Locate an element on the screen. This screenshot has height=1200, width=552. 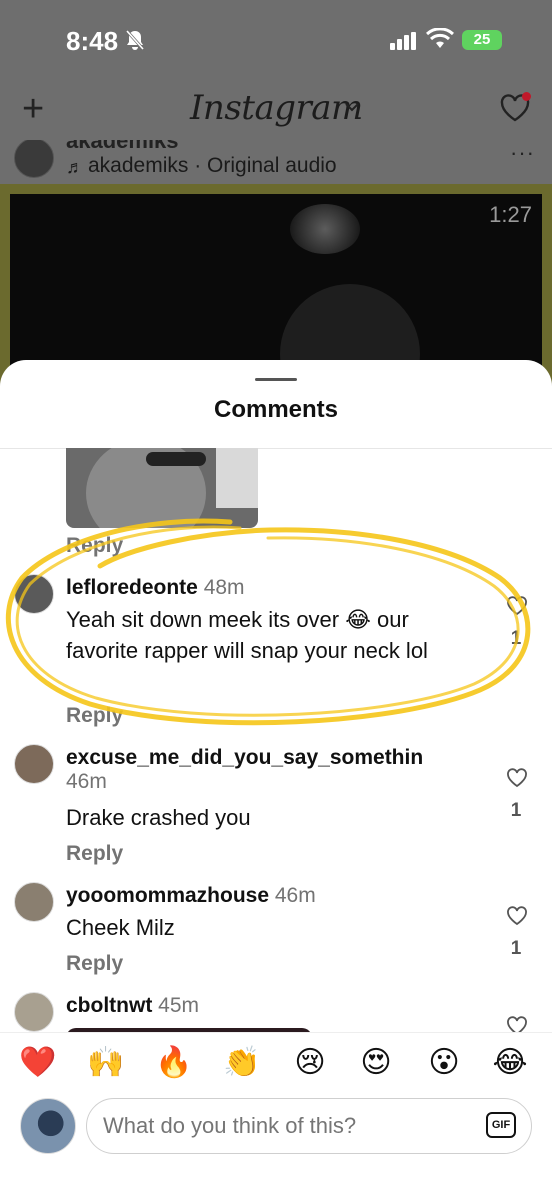
comment-username: lefloredeonte 48m is located at coordinates (155, 588).